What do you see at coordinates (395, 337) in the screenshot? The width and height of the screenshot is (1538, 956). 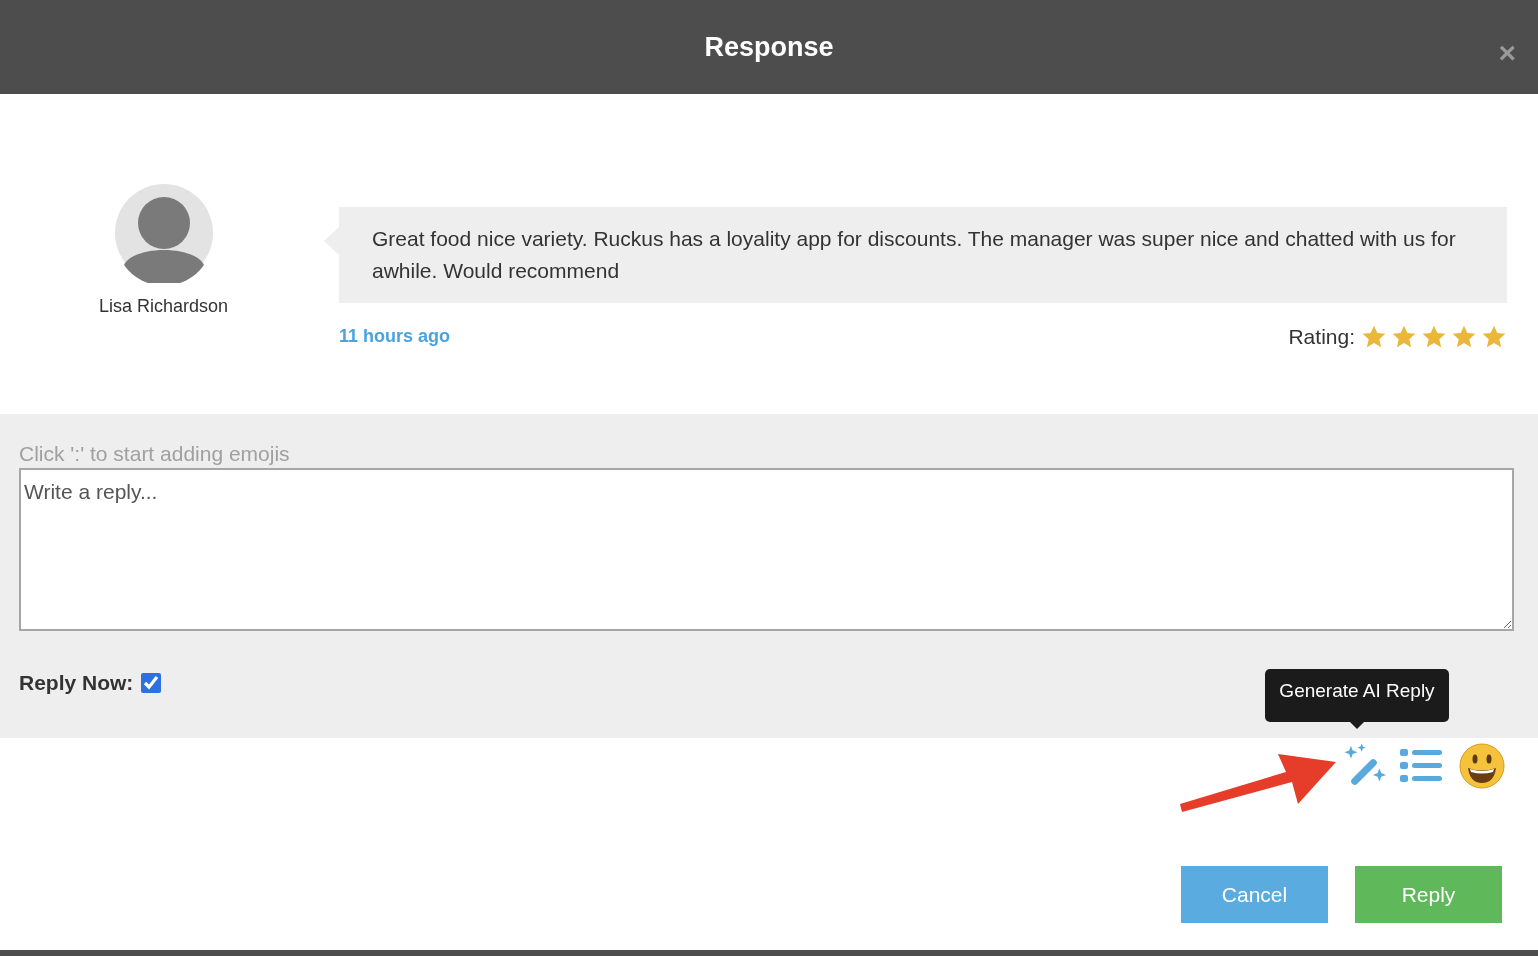 I see `review-time: 11 hours ago` at bounding box center [395, 337].